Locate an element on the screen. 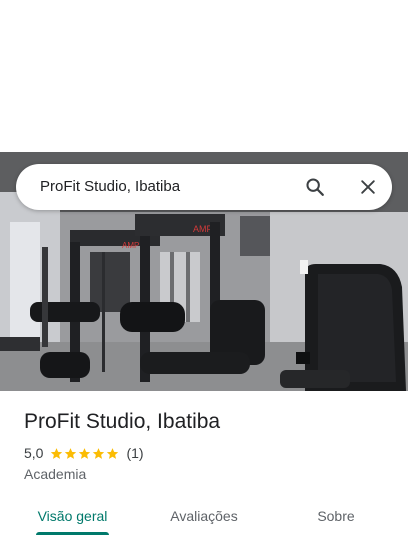 This screenshot has width=408, height=544. search-button is located at coordinates (315, 187).